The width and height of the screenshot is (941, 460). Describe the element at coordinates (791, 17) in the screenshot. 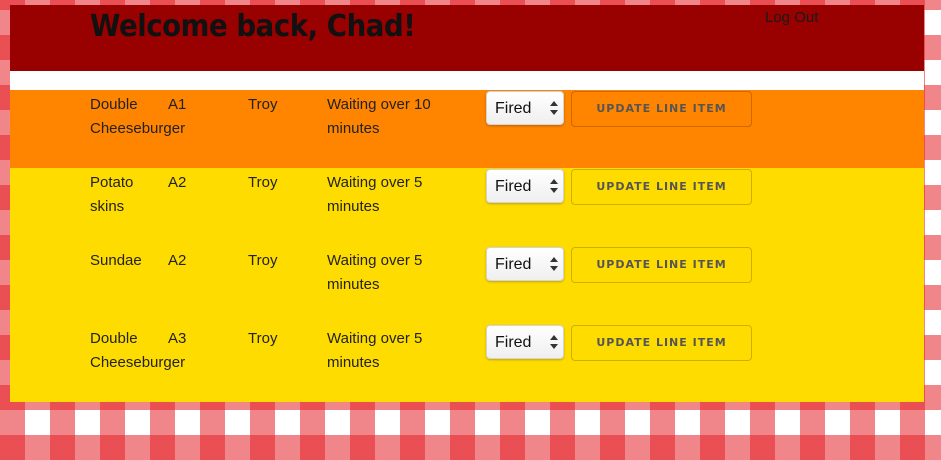

I see `logout-link: Log Out` at that location.